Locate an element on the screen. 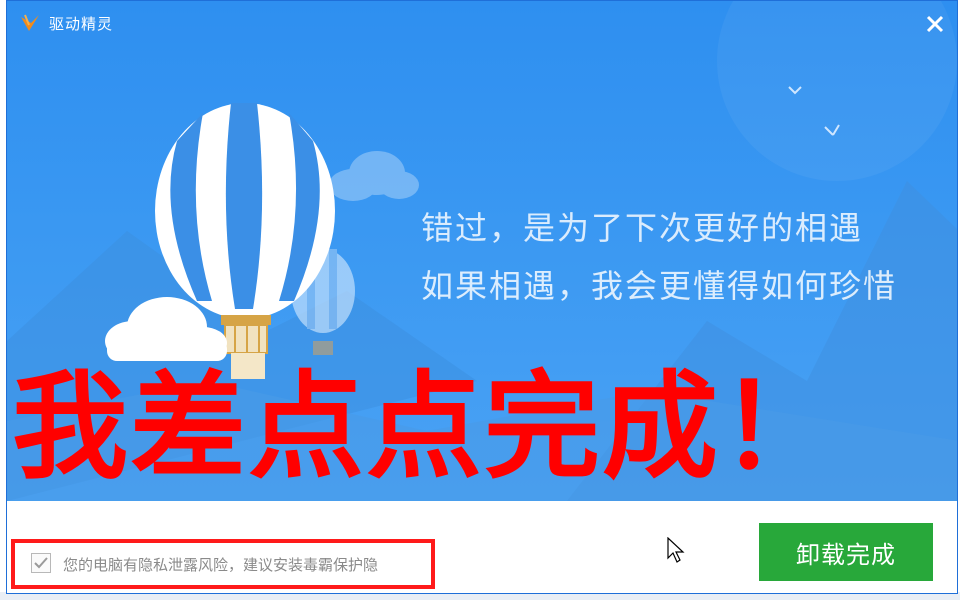  app-title: 驱动精灵 is located at coordinates (81, 24).